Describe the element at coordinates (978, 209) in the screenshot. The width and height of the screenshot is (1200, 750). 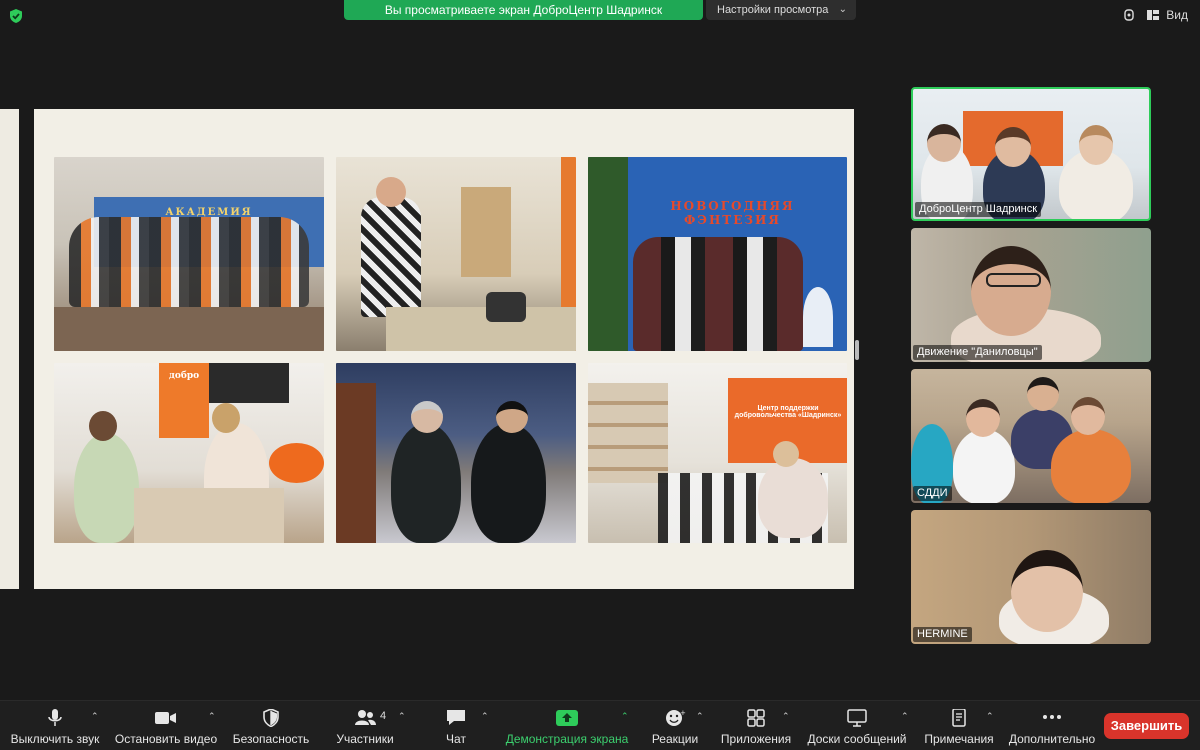
I see `participant-name: ДоброЦентр Шадринск` at that location.